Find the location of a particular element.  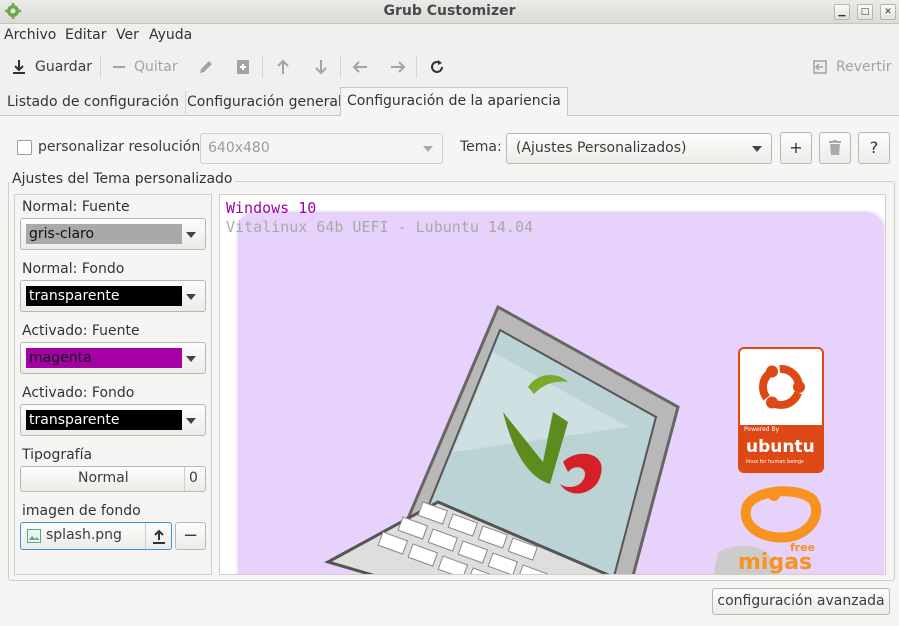

window-title: Grub Customizer is located at coordinates (449, 11).